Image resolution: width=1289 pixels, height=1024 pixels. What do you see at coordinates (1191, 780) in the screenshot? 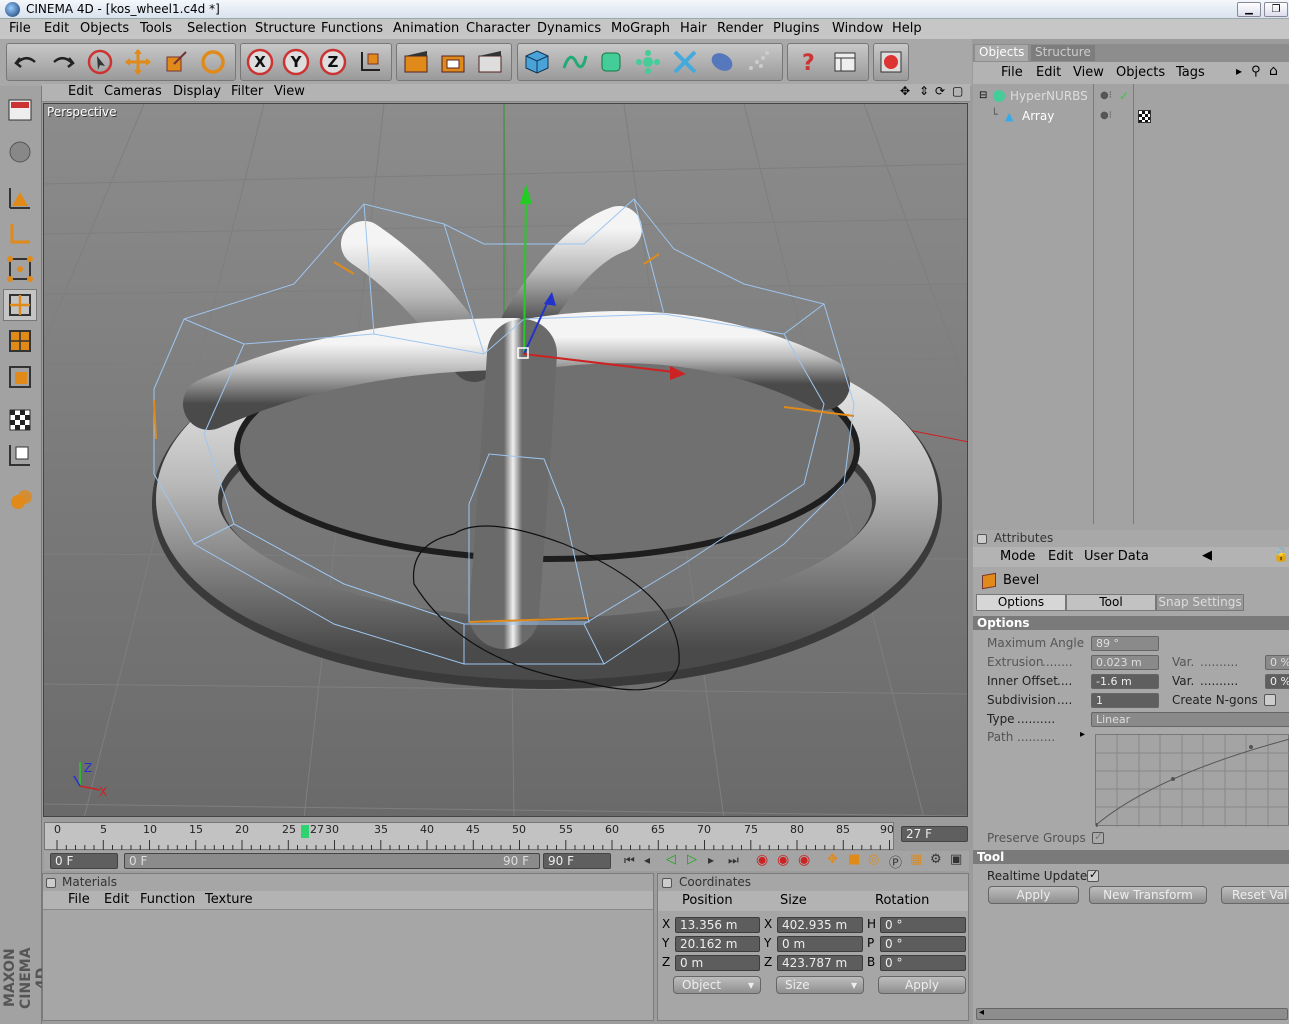
I see `path-curve-graph` at bounding box center [1191, 780].